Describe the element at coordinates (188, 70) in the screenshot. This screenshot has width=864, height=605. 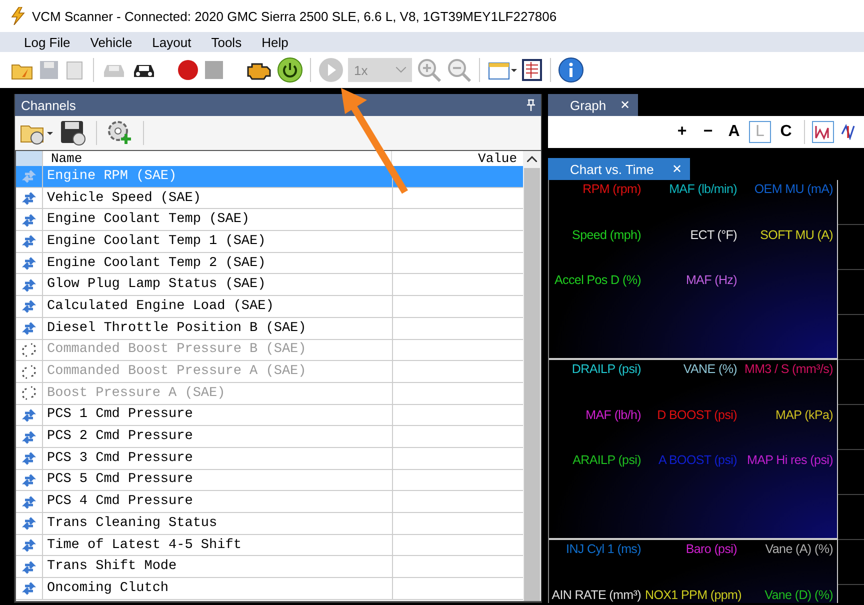
I see `record-icon` at that location.